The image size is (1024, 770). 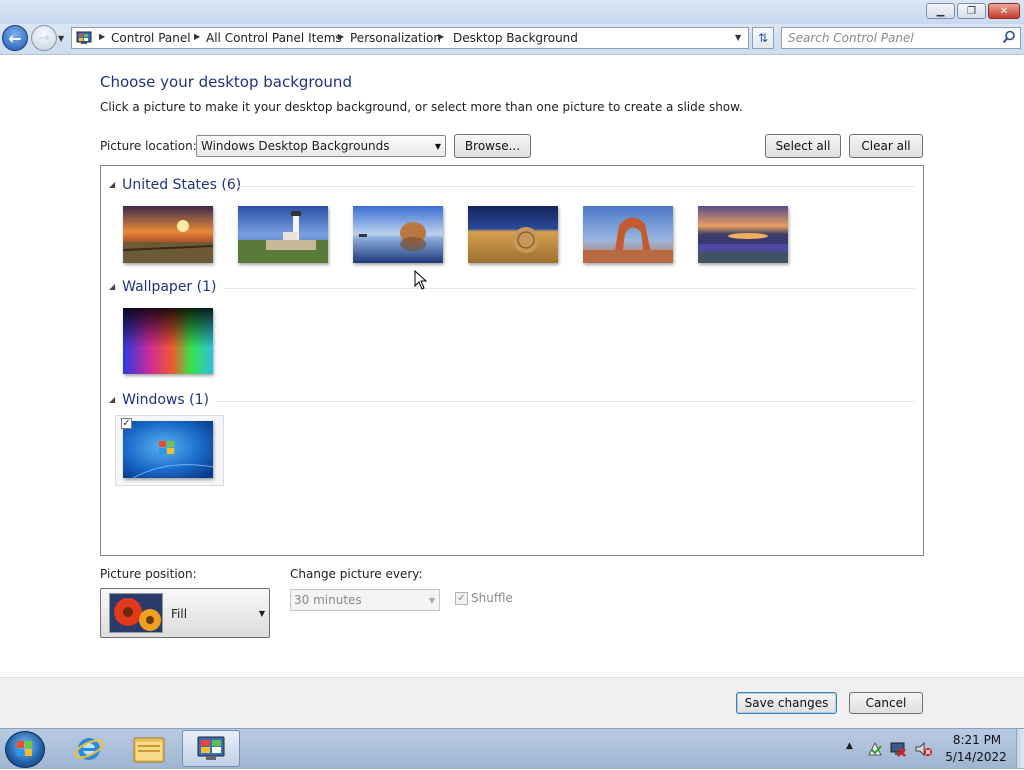 I want to click on thumbnail-sunset-barn, so click(x=168, y=234).